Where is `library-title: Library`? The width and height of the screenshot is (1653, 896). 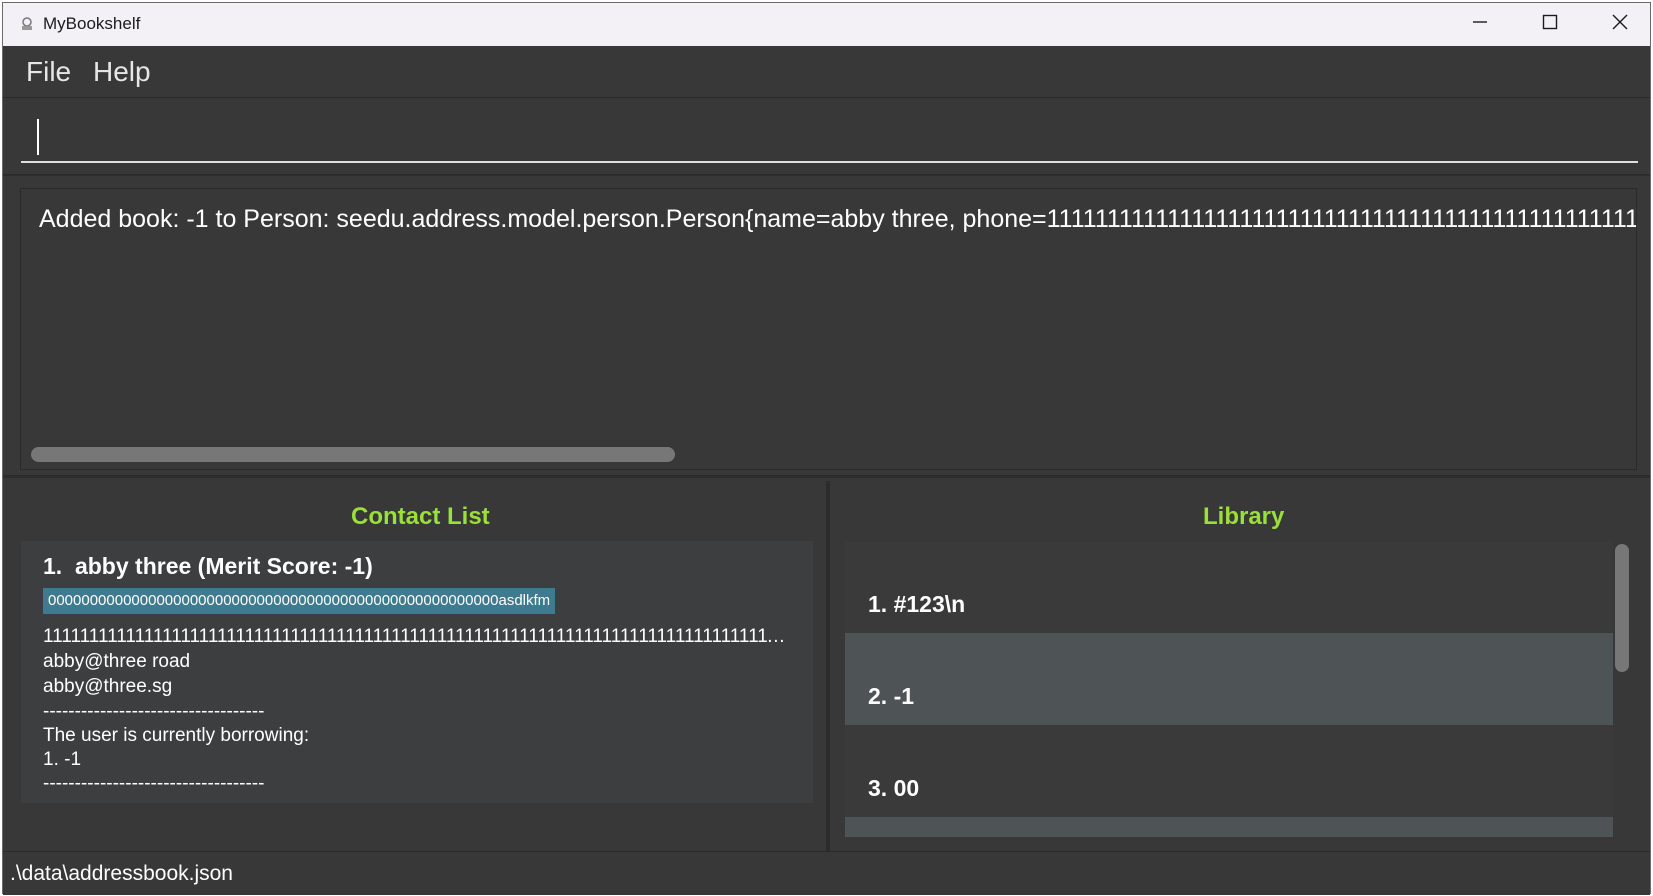
library-title: Library is located at coordinates (1244, 516).